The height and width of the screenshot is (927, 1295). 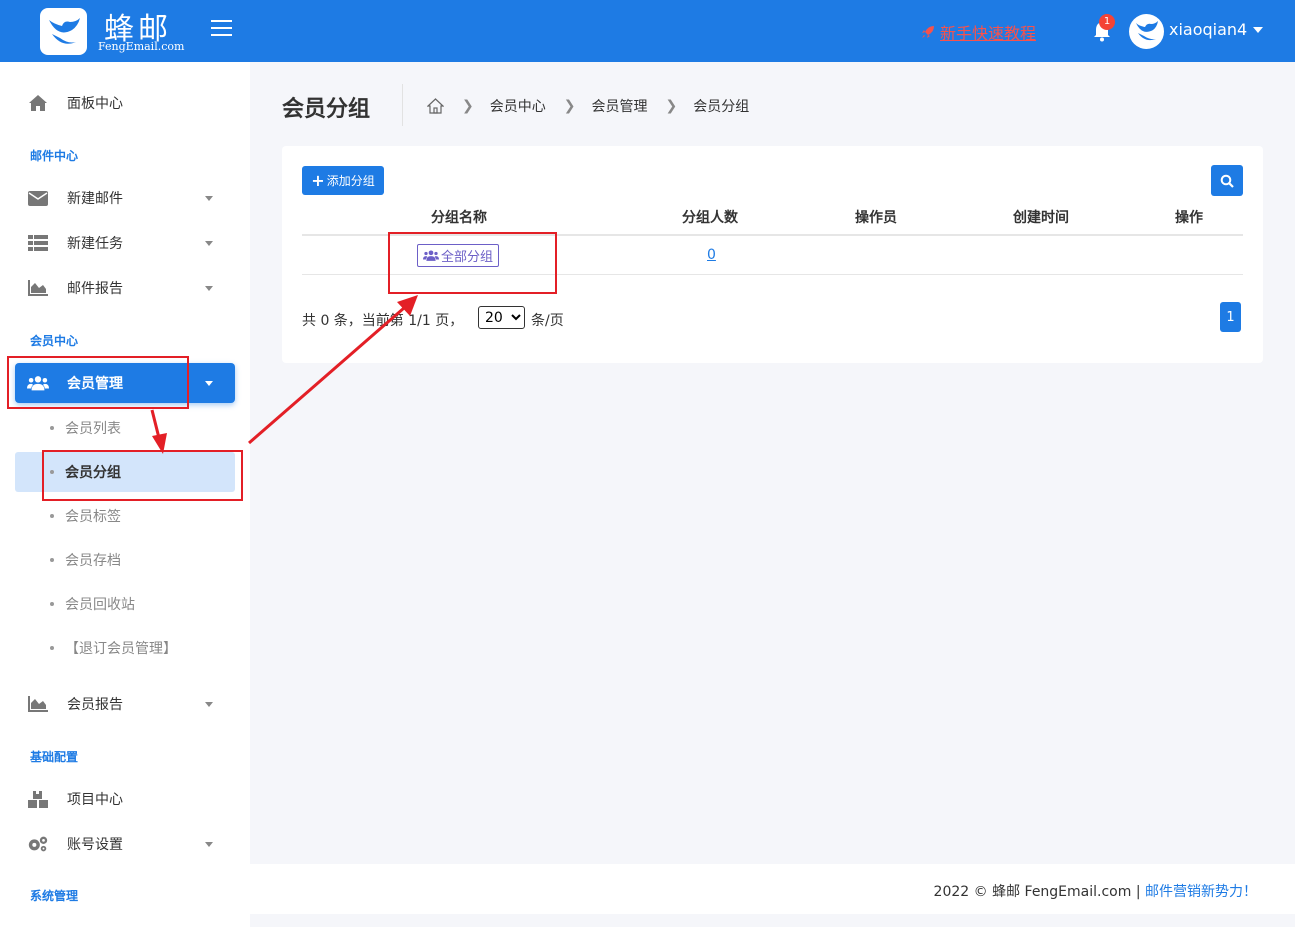 I want to click on sidebar-item-new-mail: 新建邮件, so click(x=125, y=198).